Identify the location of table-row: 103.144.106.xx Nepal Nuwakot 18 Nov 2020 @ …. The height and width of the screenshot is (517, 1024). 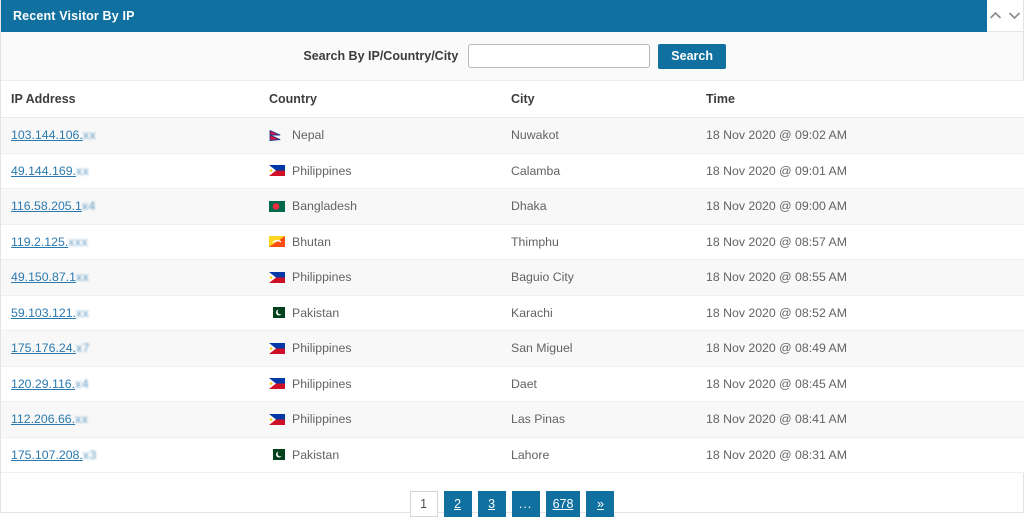
(512, 135).